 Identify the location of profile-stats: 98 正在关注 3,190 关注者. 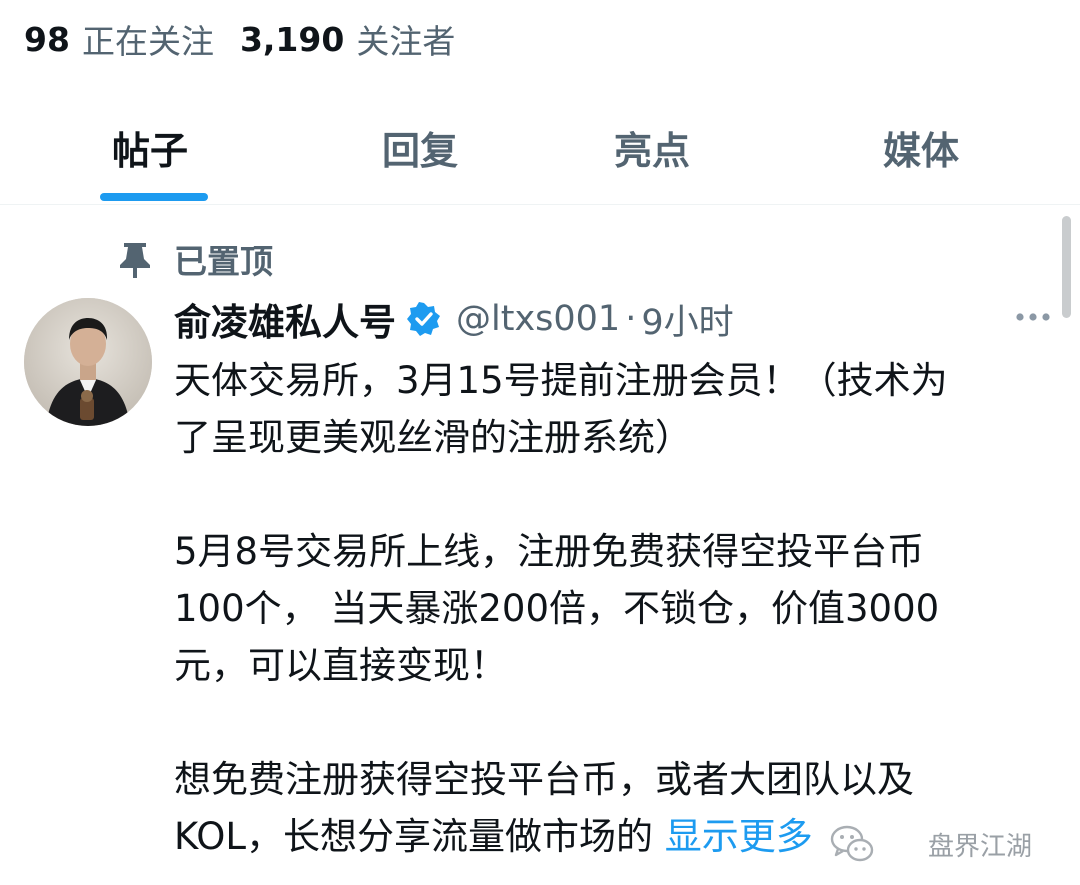
(239, 39).